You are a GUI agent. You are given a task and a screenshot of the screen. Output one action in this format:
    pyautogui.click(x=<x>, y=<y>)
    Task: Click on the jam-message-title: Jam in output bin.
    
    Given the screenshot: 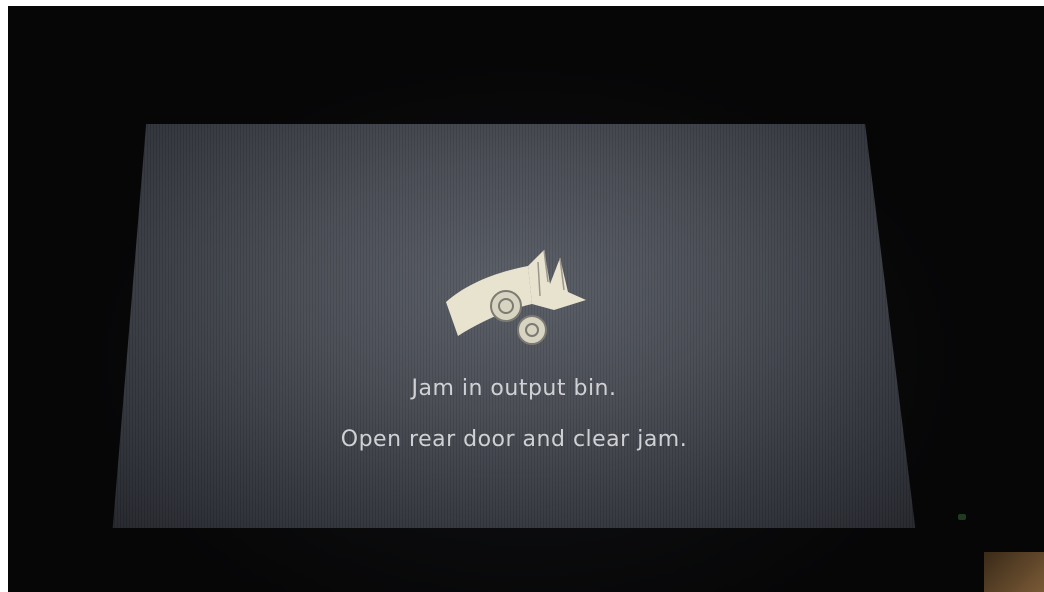 What is the action you would take?
    pyautogui.click(x=514, y=388)
    